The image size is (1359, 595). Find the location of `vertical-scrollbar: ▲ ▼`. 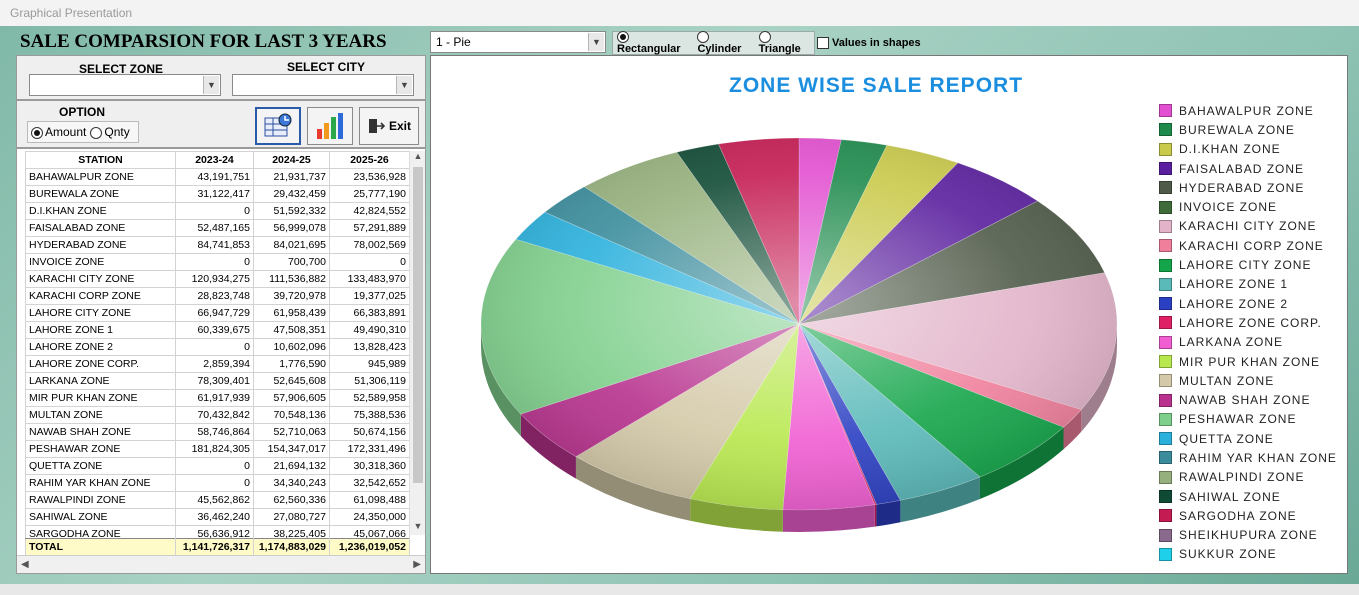

vertical-scrollbar: ▲ ▼ is located at coordinates (417, 343).